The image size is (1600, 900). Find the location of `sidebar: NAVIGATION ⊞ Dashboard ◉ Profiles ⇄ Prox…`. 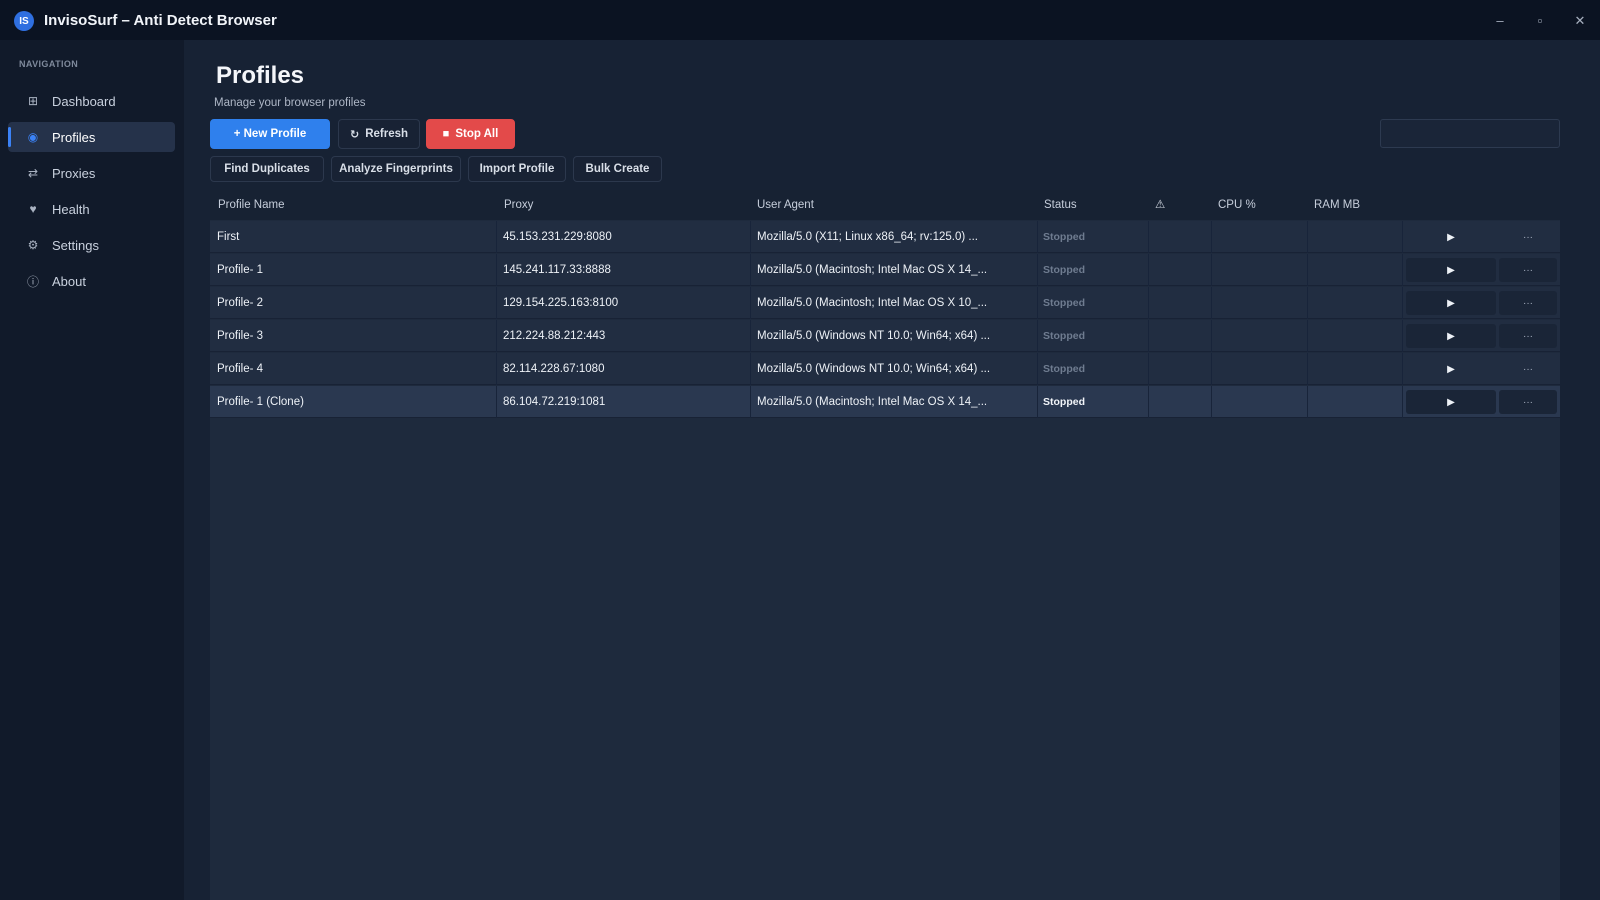

sidebar: NAVIGATION ⊞ Dashboard ◉ Profiles ⇄ Prox… is located at coordinates (92, 470).